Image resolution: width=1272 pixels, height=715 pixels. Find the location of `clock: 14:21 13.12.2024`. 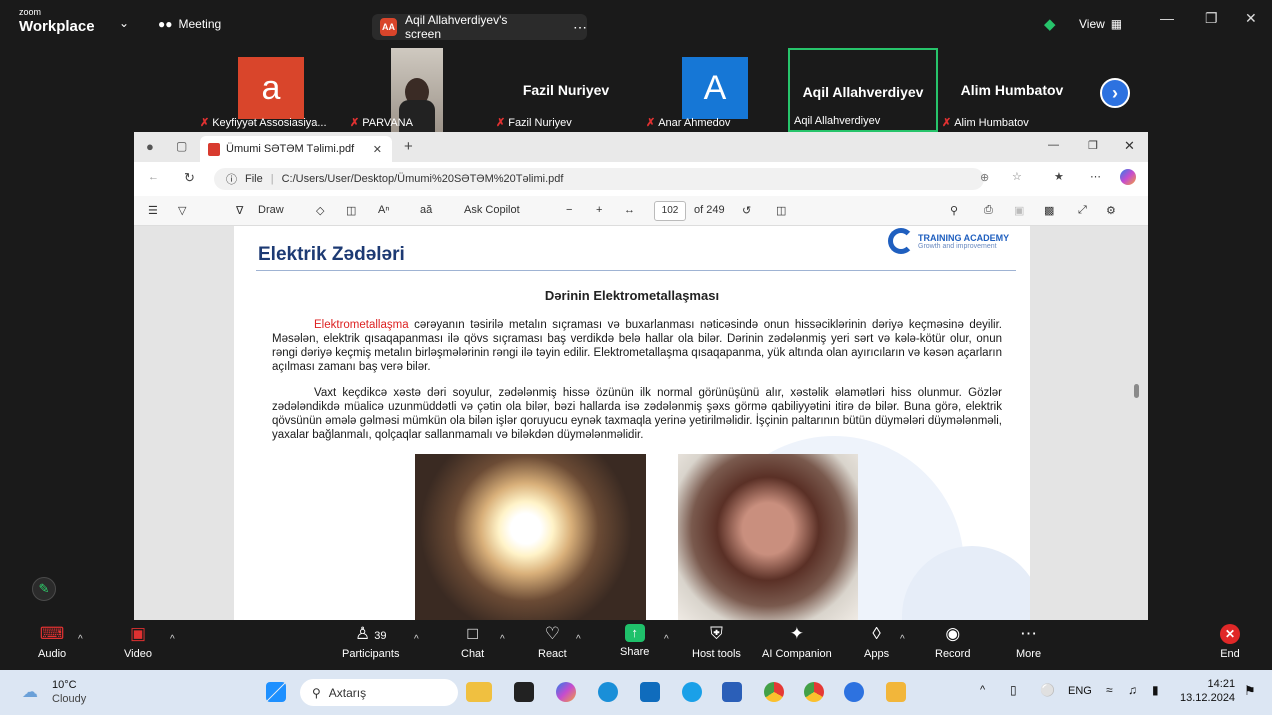

clock: 14:21 13.12.2024 is located at coordinates (1207, 691).